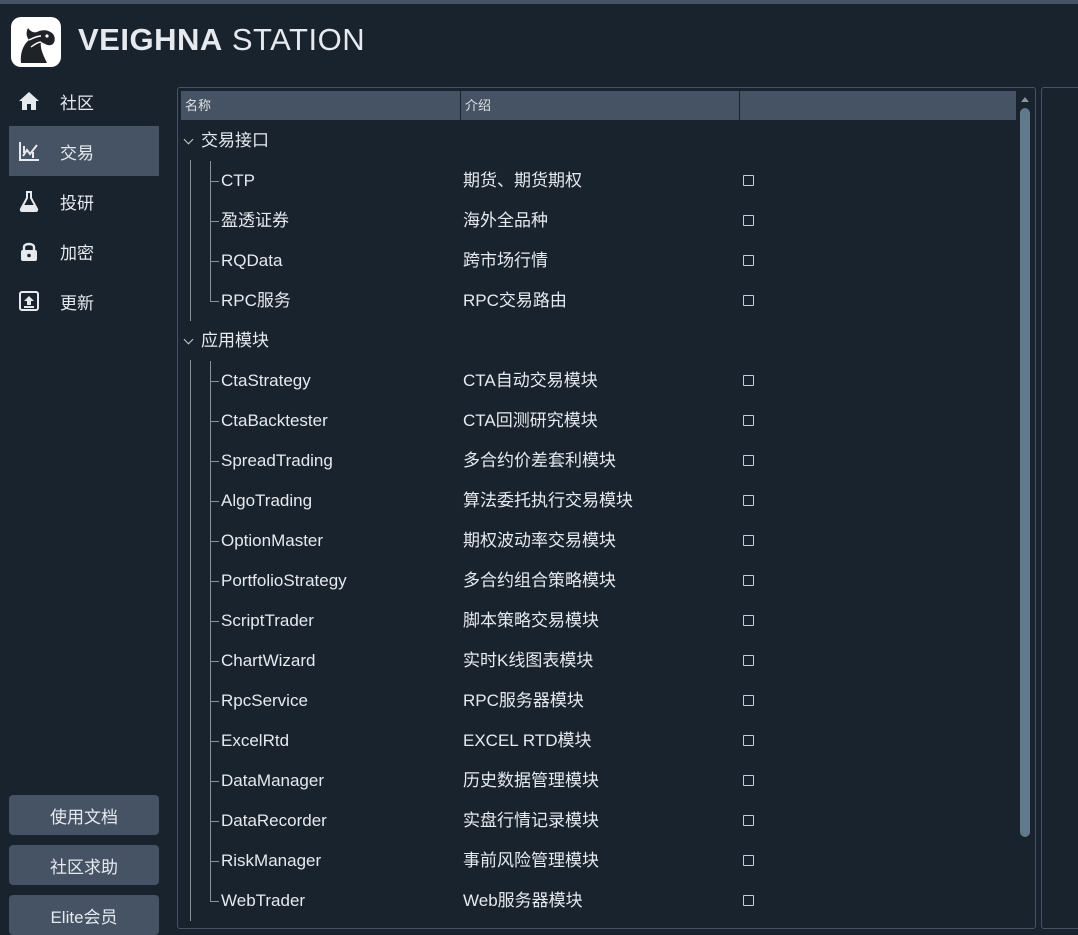 The image size is (1078, 935). Describe the element at coordinates (539, 580) in the screenshot. I see `module-description: 多合约组合策略模块` at that location.